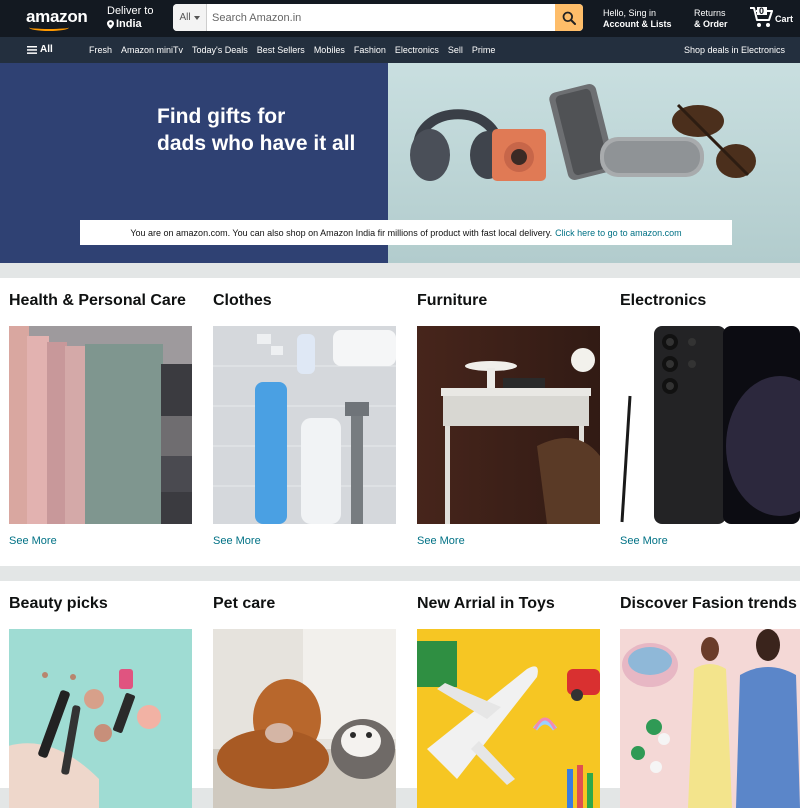  I want to click on search-button, so click(569, 17).